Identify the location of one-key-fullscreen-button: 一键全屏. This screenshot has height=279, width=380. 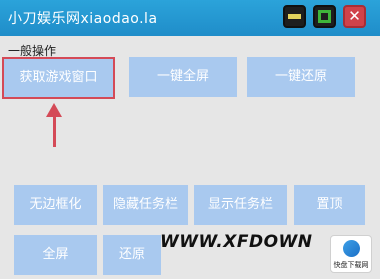
(183, 77).